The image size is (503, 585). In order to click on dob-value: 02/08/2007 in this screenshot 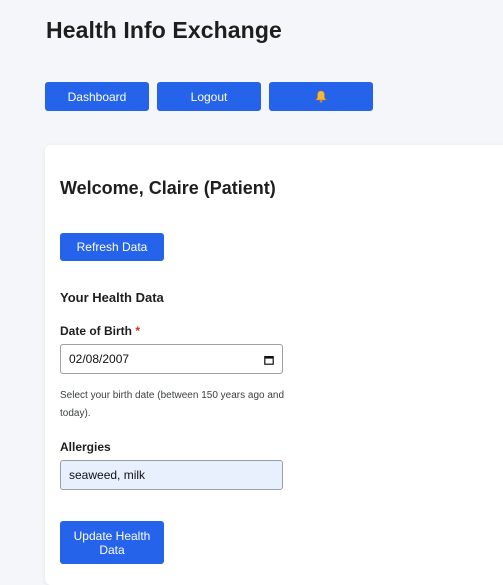, I will do `click(99, 359)`.